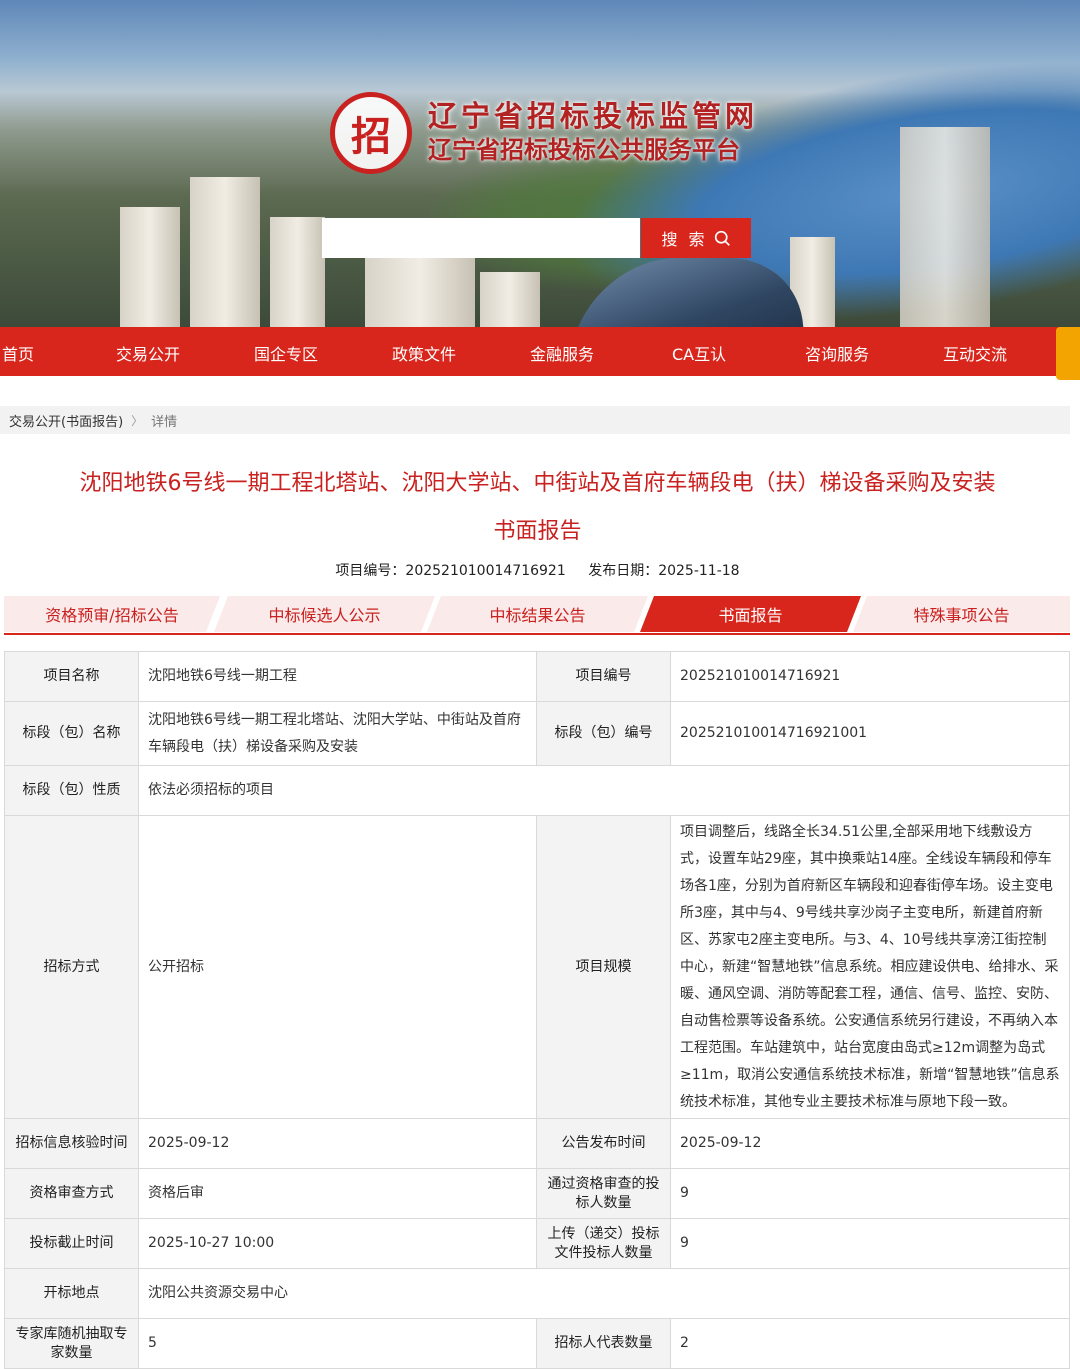 Image resolution: width=1080 pixels, height=1369 pixels. Describe the element at coordinates (603, 676) in the screenshot. I see `cell-label: 项目编号` at that location.